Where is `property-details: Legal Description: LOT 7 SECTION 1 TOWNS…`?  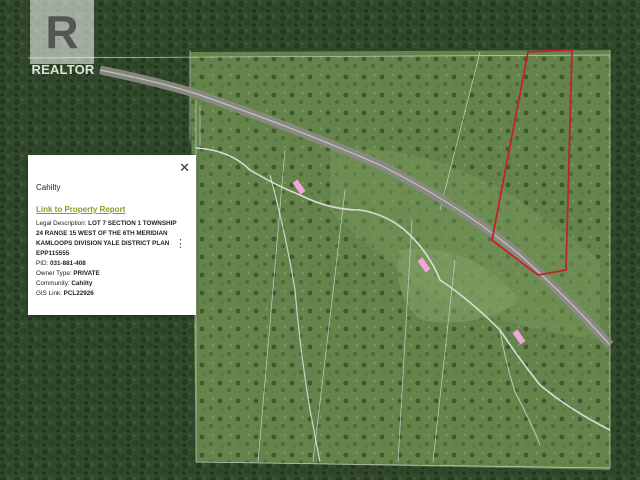 property-details: Legal Description: LOT 7 SECTION 1 TOWNS… is located at coordinates (108, 259).